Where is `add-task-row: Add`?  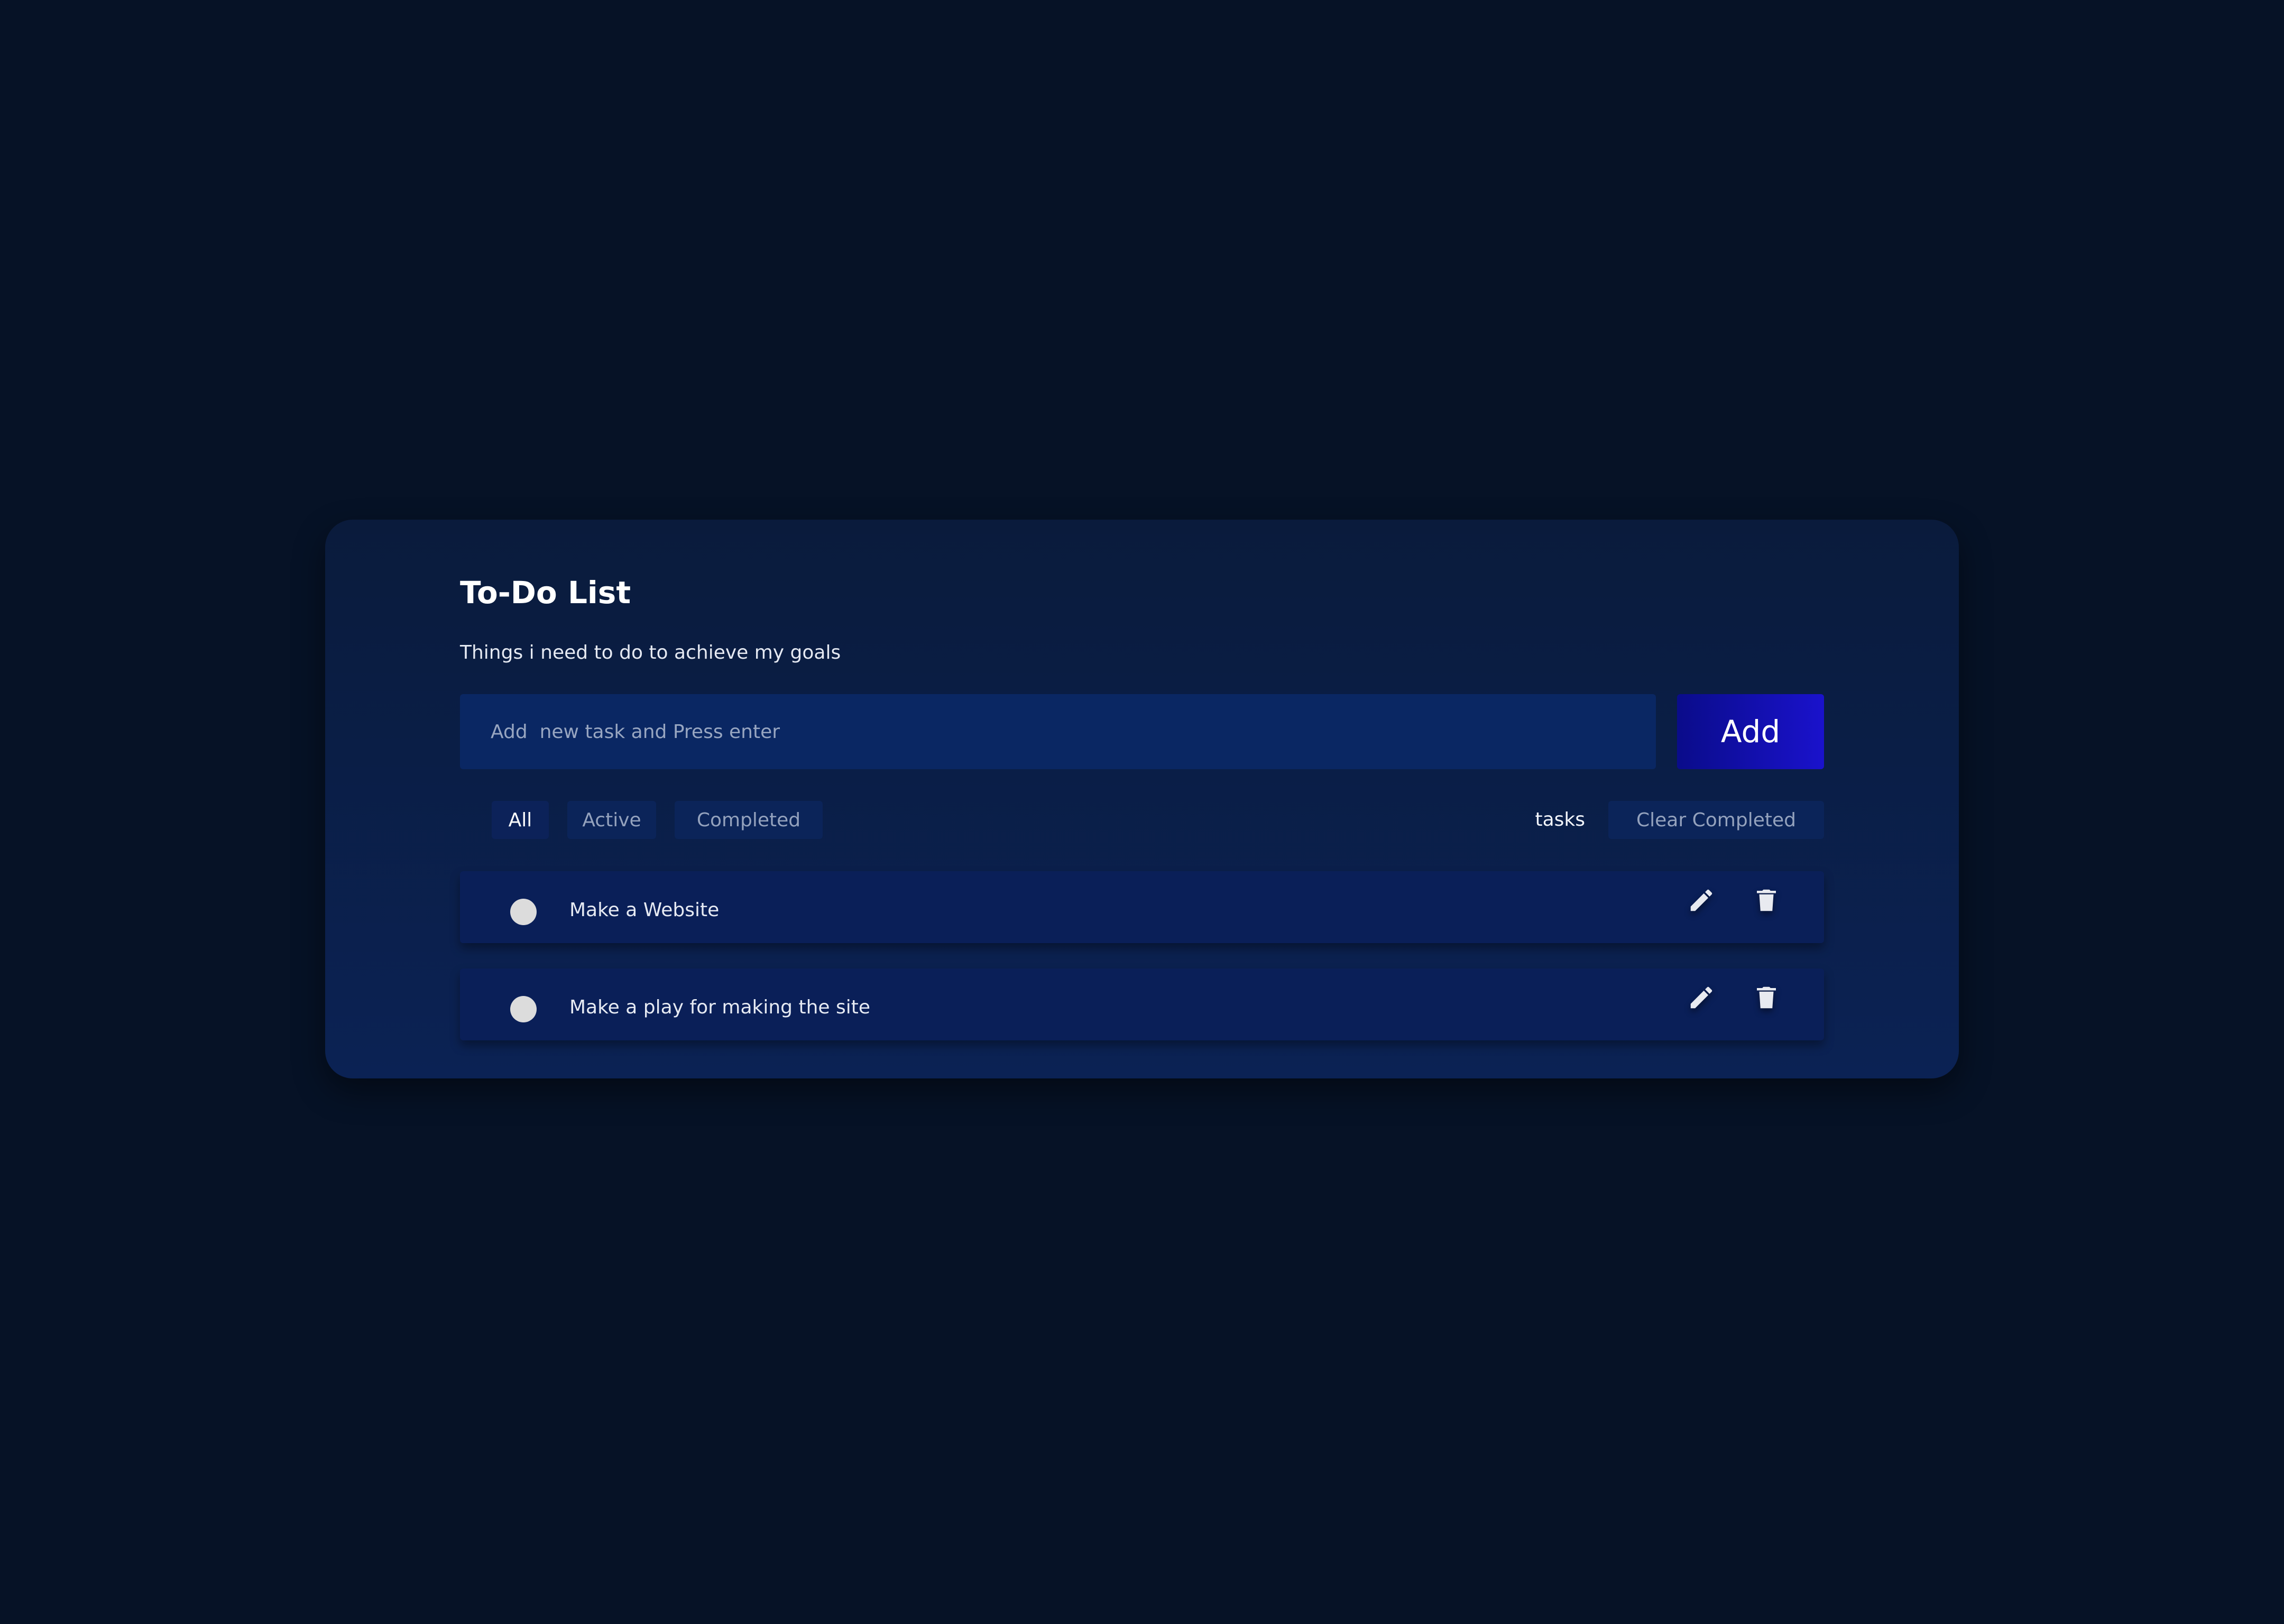
add-task-row: Add is located at coordinates (1142, 731).